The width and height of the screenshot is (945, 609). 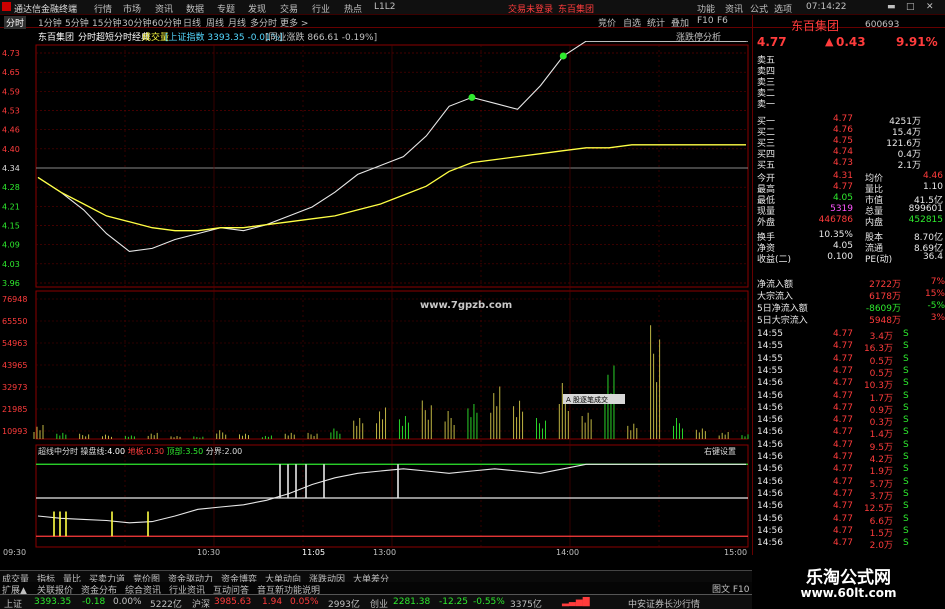 I want to click on menu-gongneng: 功能, so click(x=706, y=8).